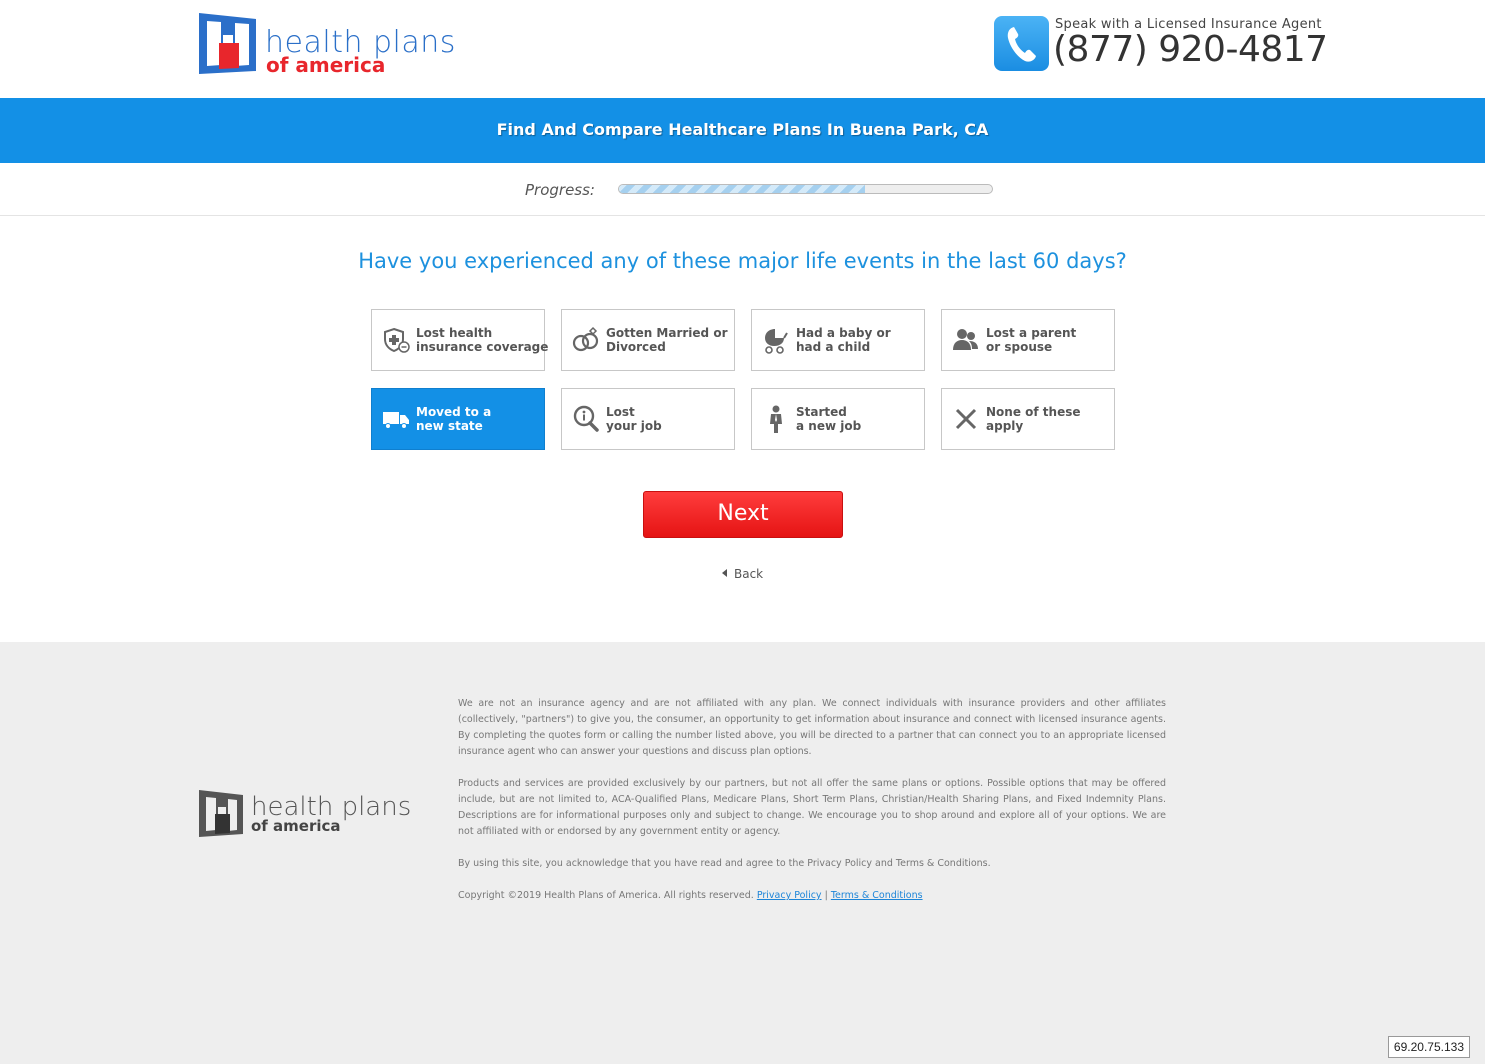  I want to click on progress-bar, so click(805, 189).